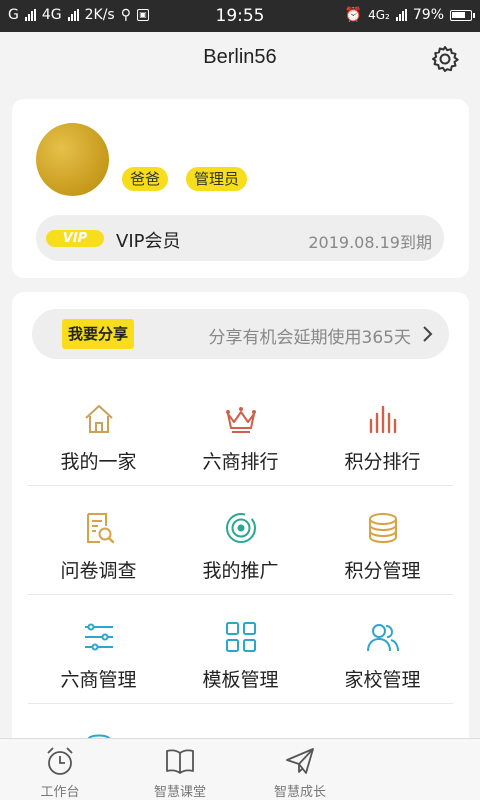 The height and width of the screenshot is (800, 480). What do you see at coordinates (180, 761) in the screenshot?
I see `book-icon` at bounding box center [180, 761].